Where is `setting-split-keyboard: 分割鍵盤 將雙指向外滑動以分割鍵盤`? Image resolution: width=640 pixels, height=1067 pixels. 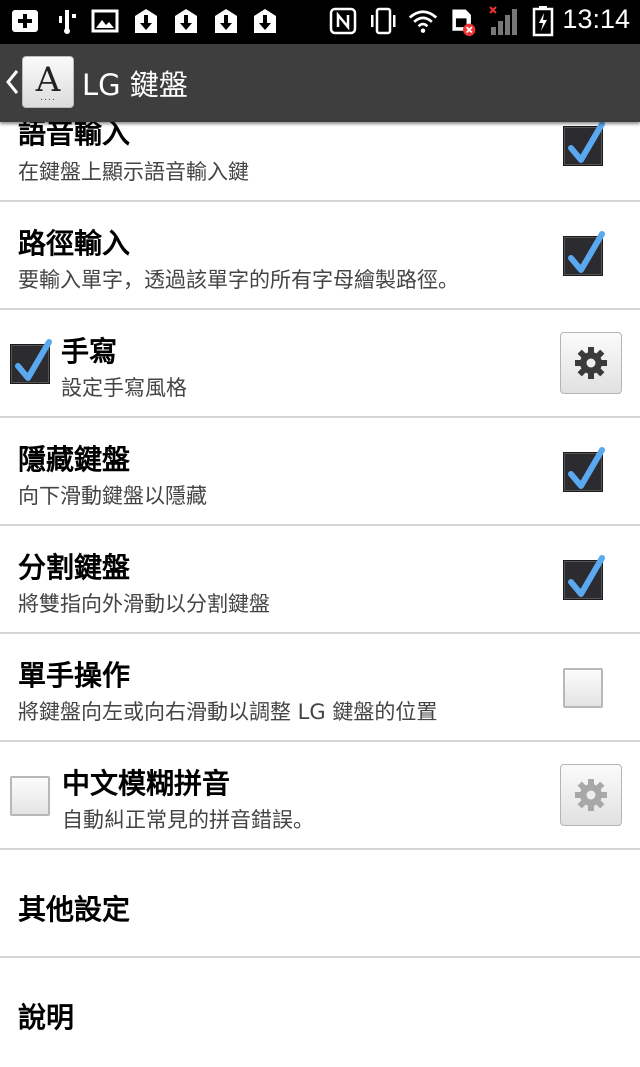
setting-split-keyboard: 分割鍵盤 將雙指向外滑動以分割鍵盤 is located at coordinates (320, 580).